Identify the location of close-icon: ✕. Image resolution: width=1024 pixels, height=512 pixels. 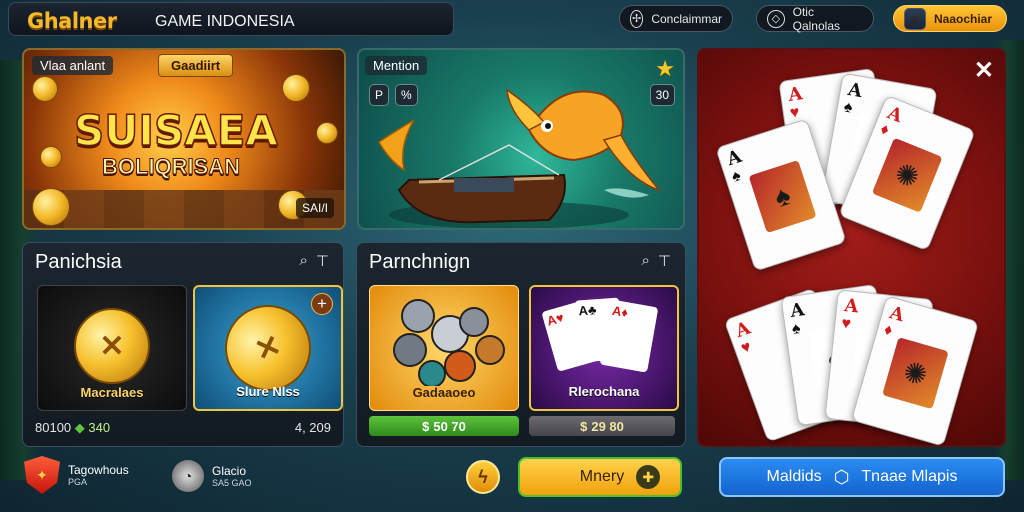
(984, 70).